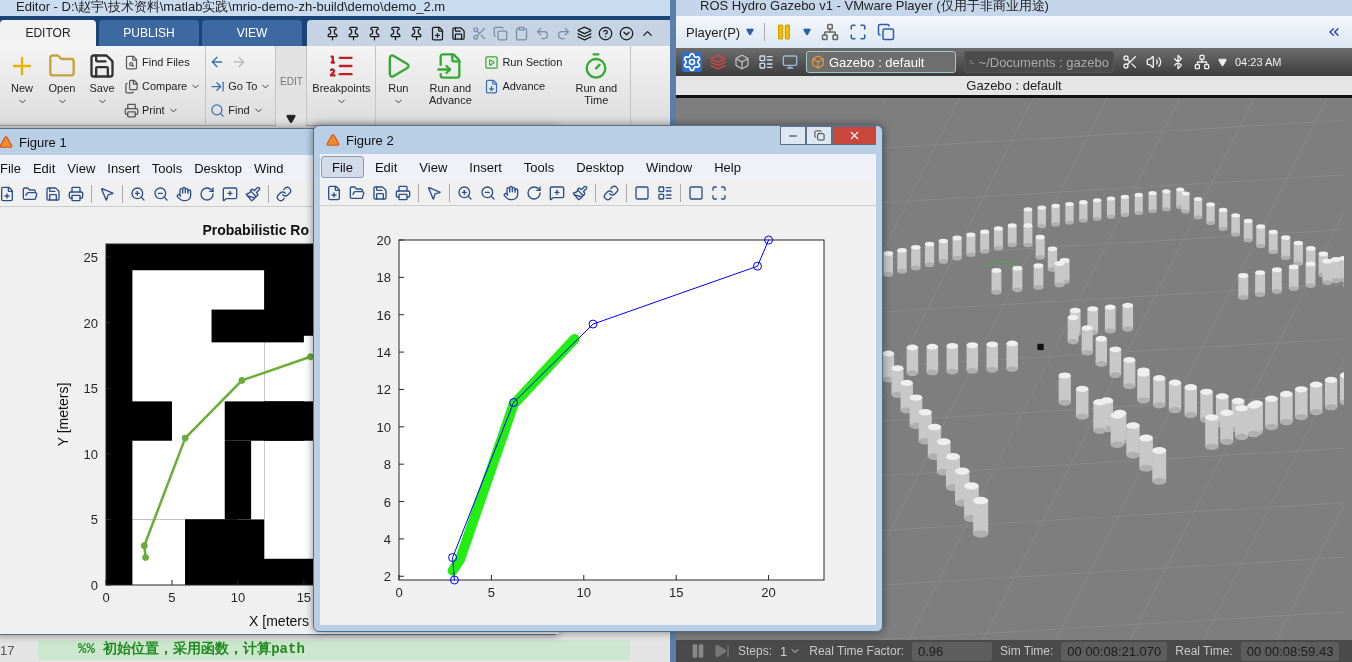 The width and height of the screenshot is (1352, 662). I want to click on legend-icon, so click(665, 192).